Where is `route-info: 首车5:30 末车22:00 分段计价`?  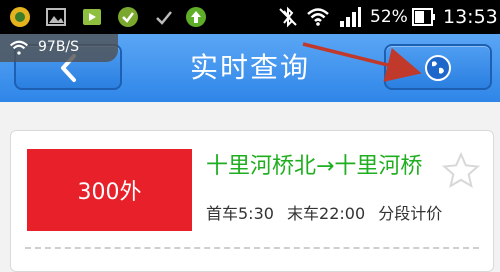 route-info: 首车5:30 末车22:00 分段计价 is located at coordinates (328, 214).